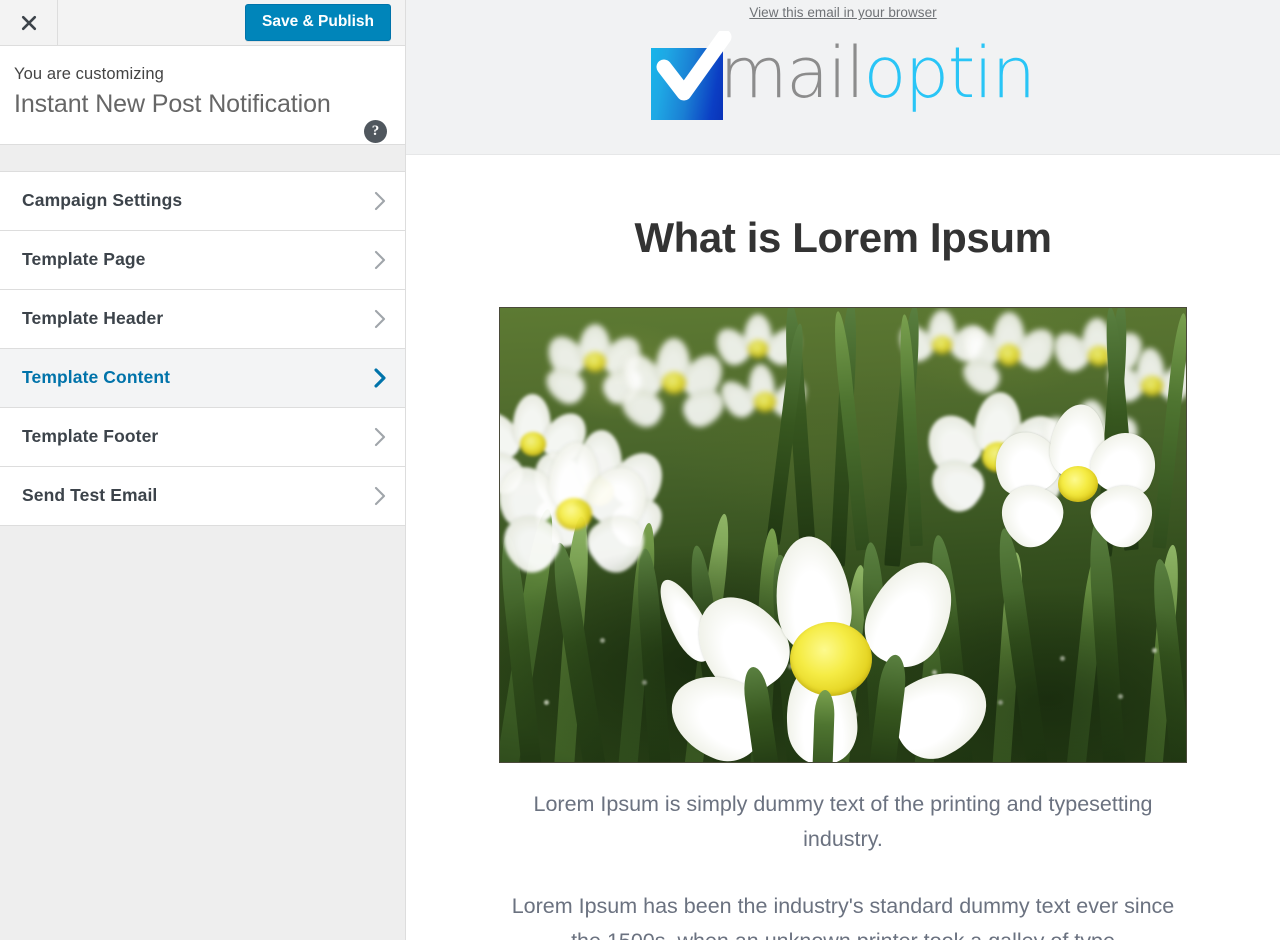 Image resolution: width=1280 pixels, height=940 pixels. Describe the element at coordinates (172, 103) in the screenshot. I see `customizing-title: Instant New Post Notification` at that location.